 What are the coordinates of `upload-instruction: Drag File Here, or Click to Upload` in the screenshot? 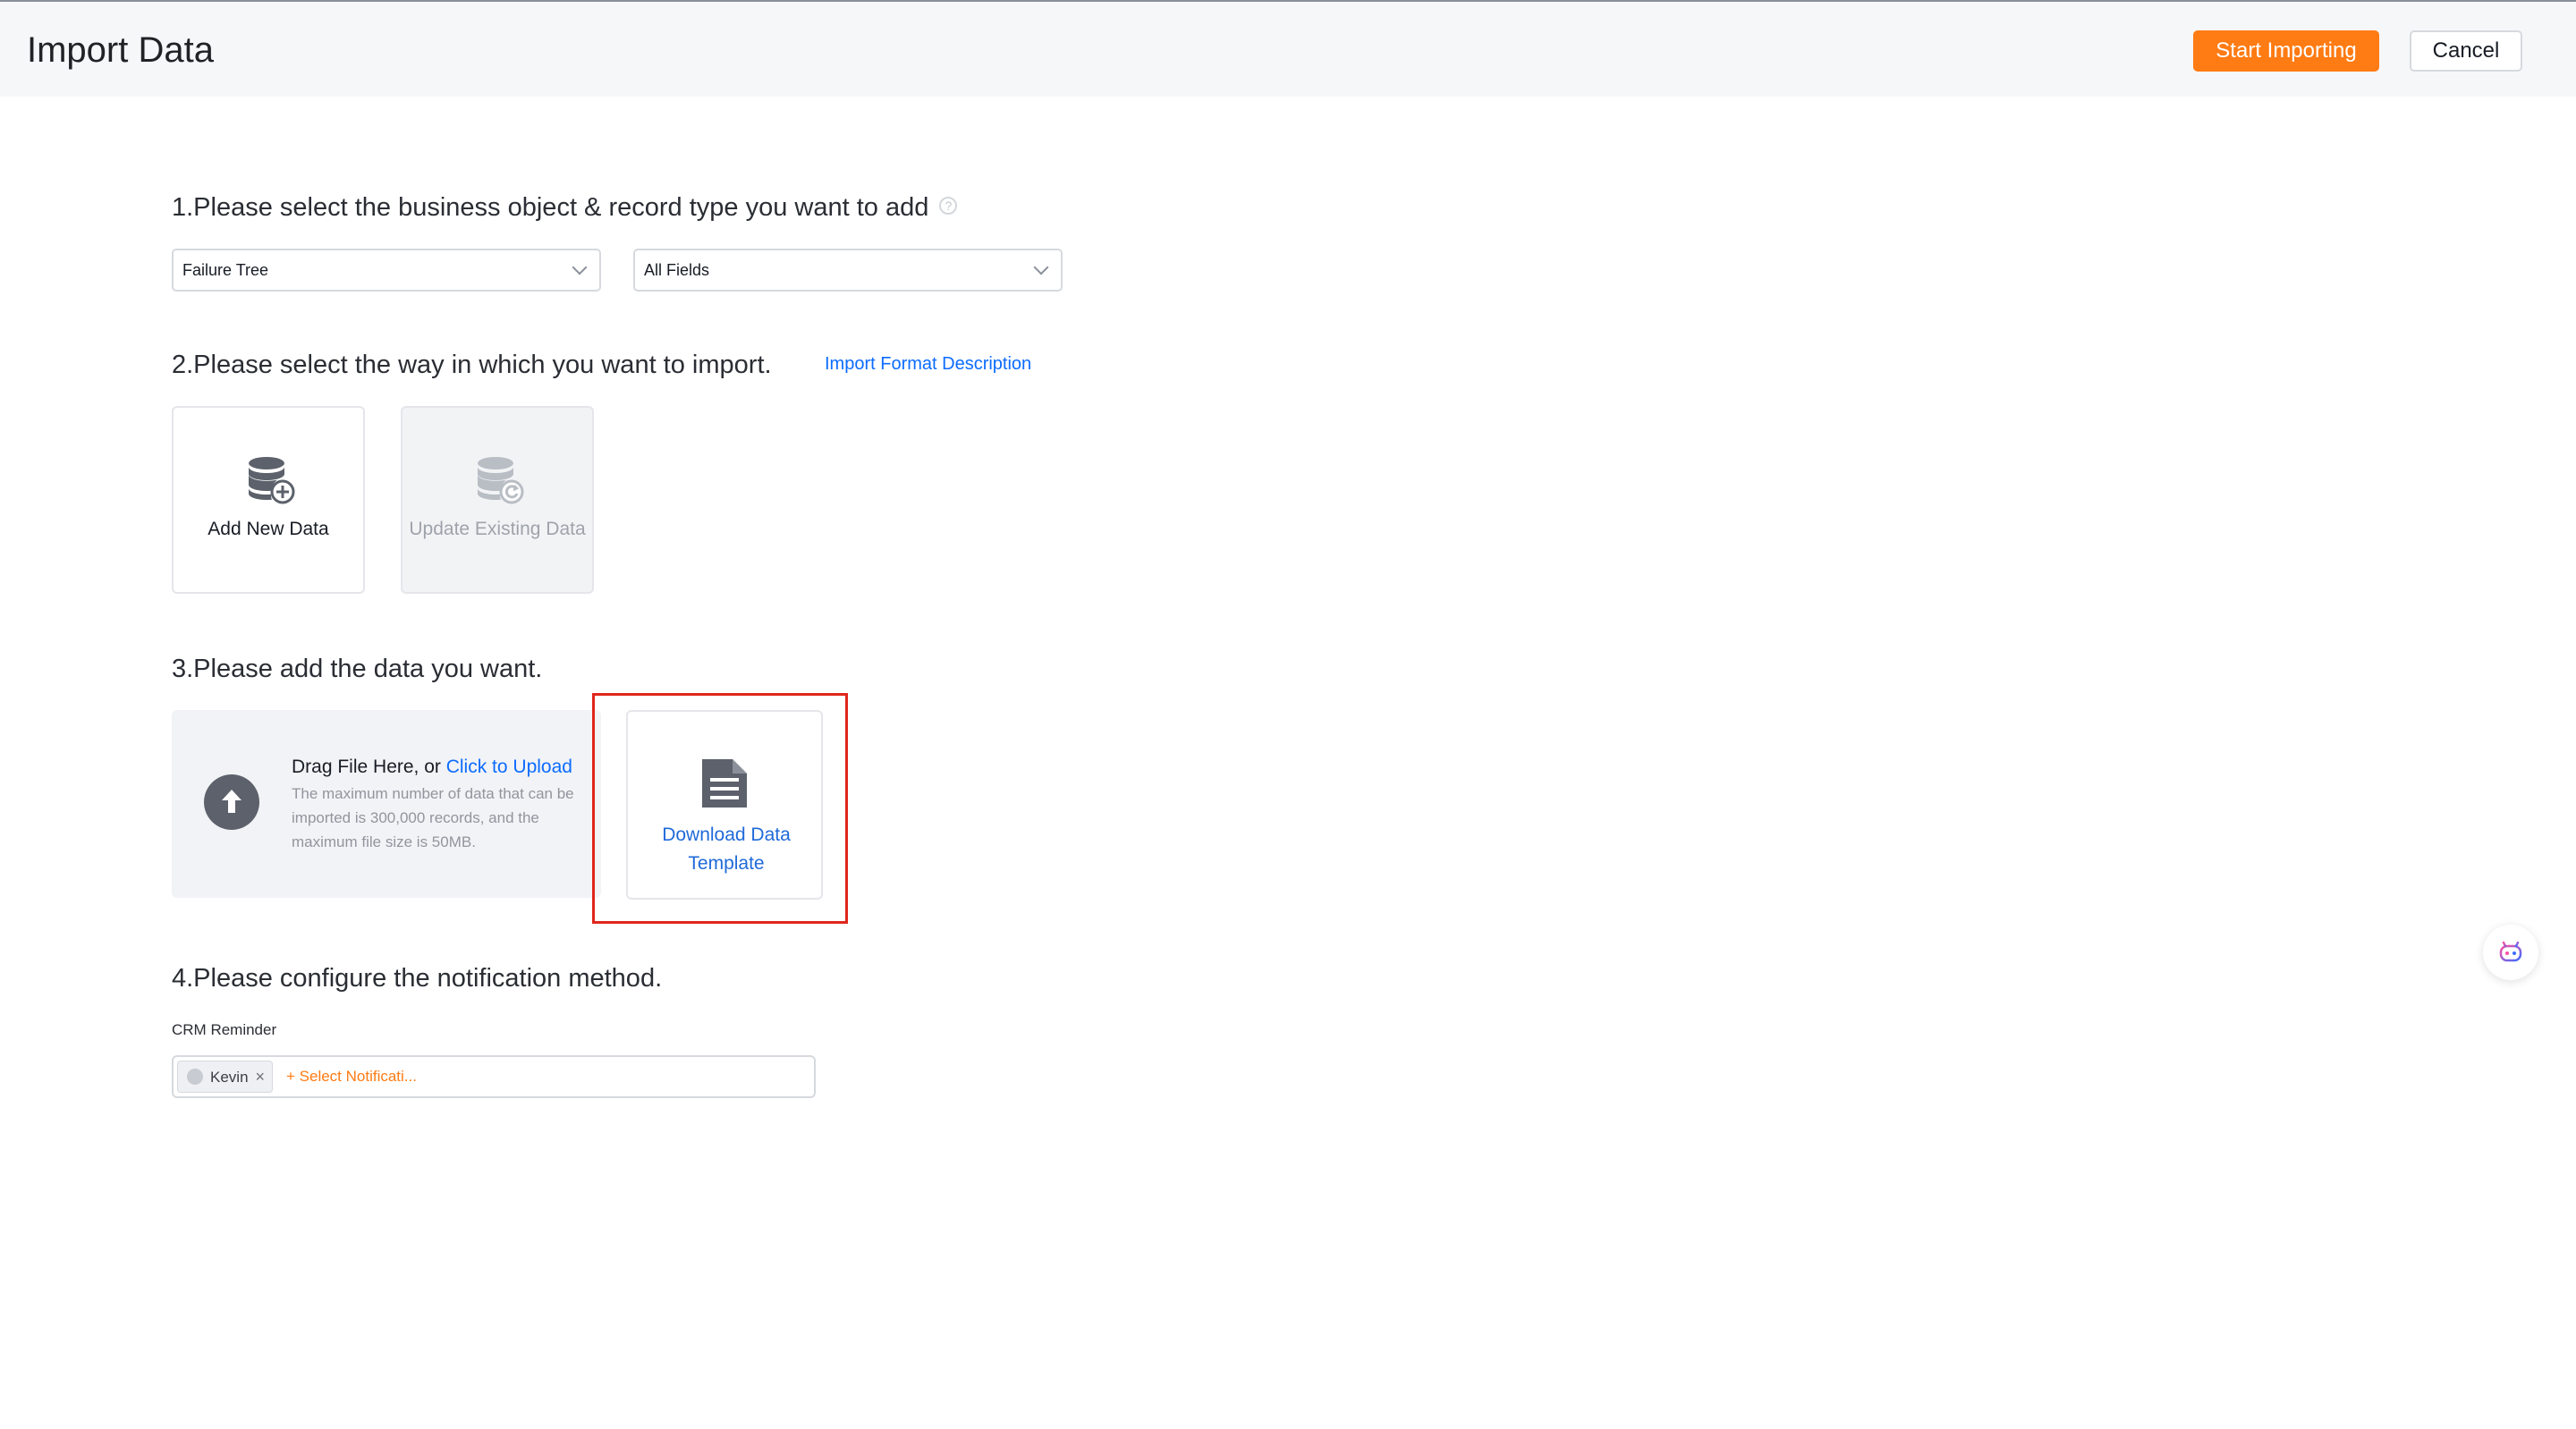 It's located at (432, 767).